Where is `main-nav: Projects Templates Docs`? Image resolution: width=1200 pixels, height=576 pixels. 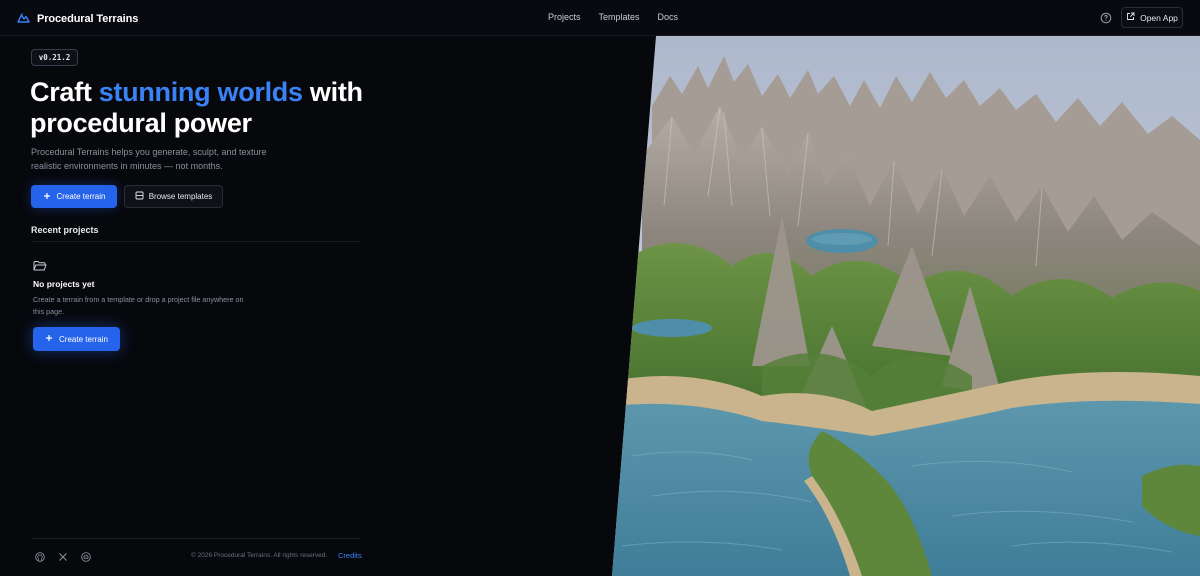
main-nav: Projects Templates Docs is located at coordinates (613, 17).